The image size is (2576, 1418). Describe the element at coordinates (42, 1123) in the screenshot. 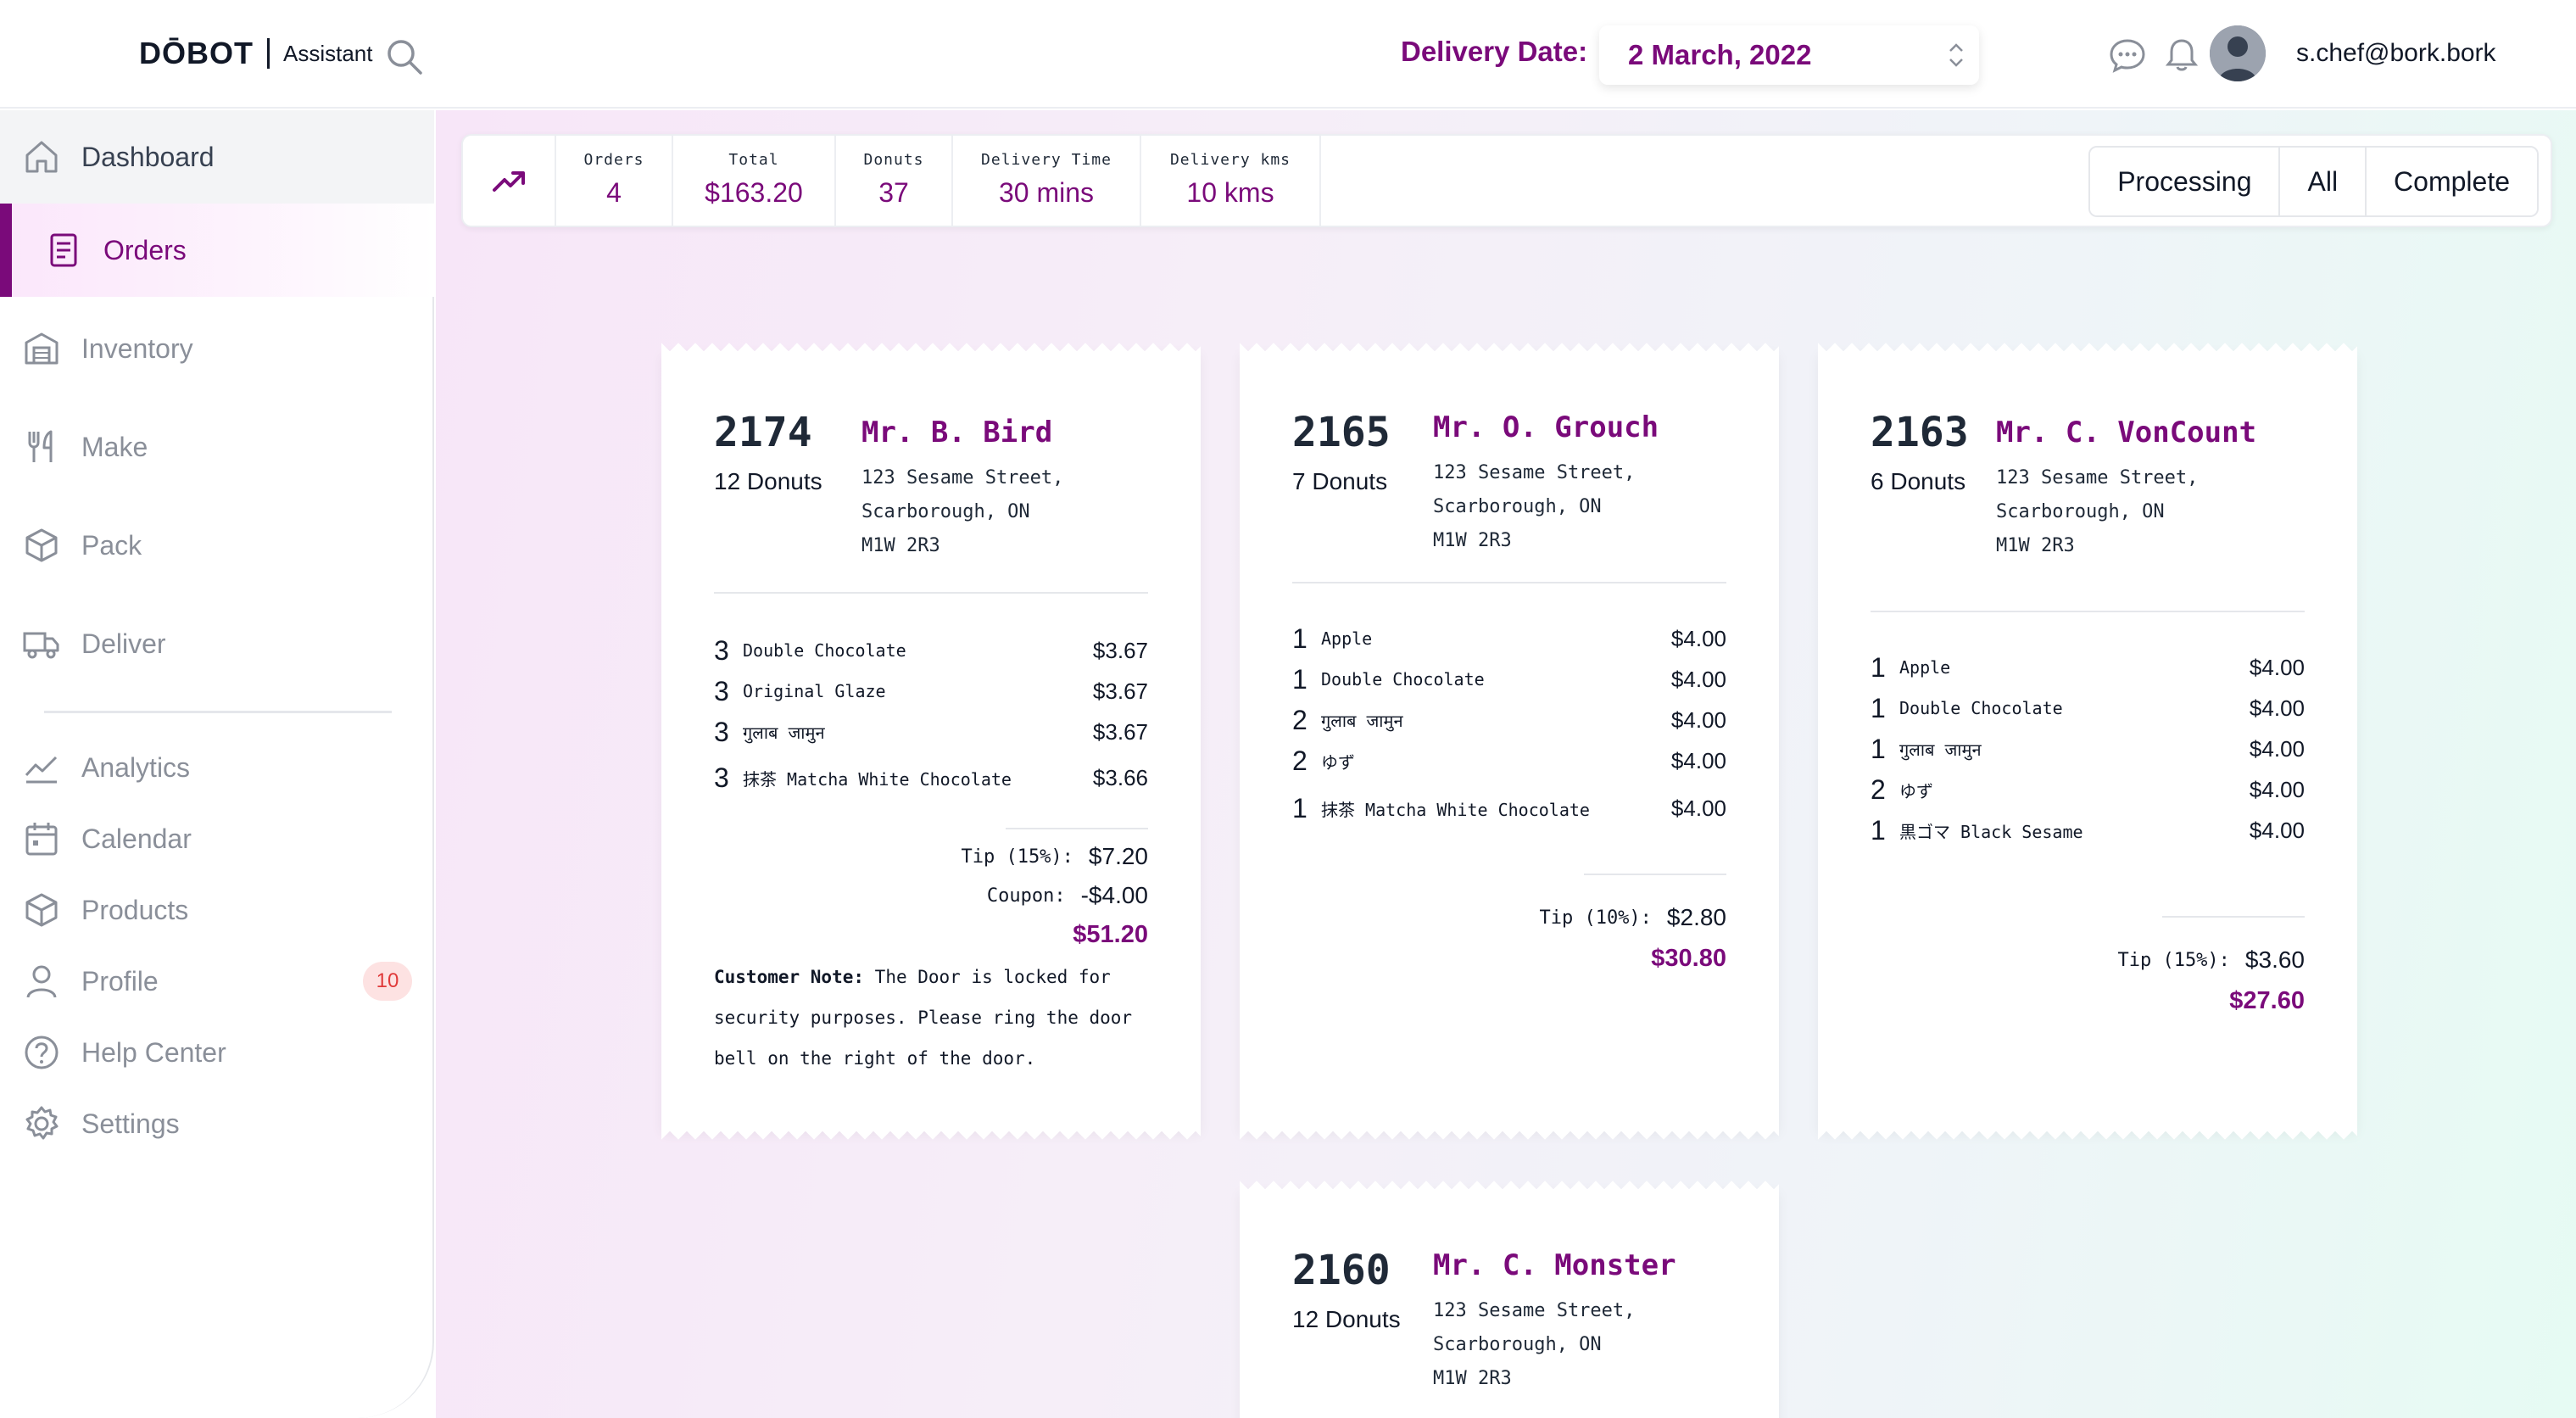

I see `gear-icon` at that location.